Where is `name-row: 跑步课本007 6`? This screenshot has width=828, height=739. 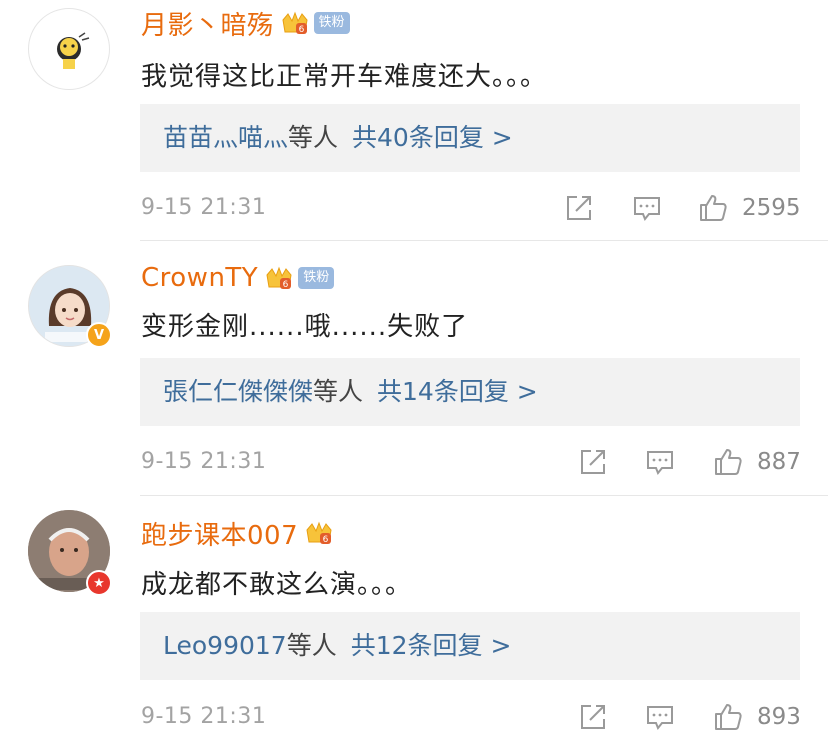
name-row: 跑步课本007 6 is located at coordinates (237, 533).